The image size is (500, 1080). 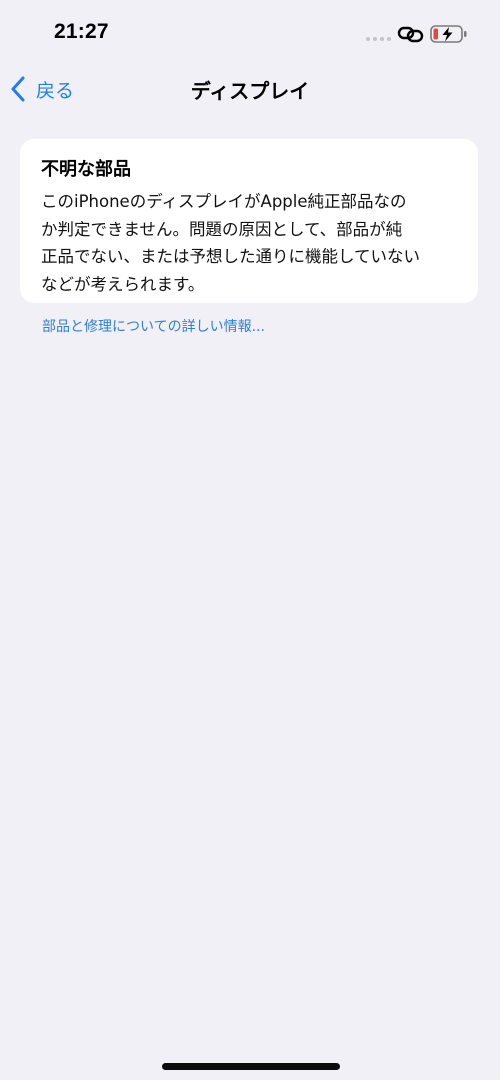 What do you see at coordinates (222, 229) in the screenshot?
I see `card-body-line: か判定できません。問題の原因として、部品が純` at bounding box center [222, 229].